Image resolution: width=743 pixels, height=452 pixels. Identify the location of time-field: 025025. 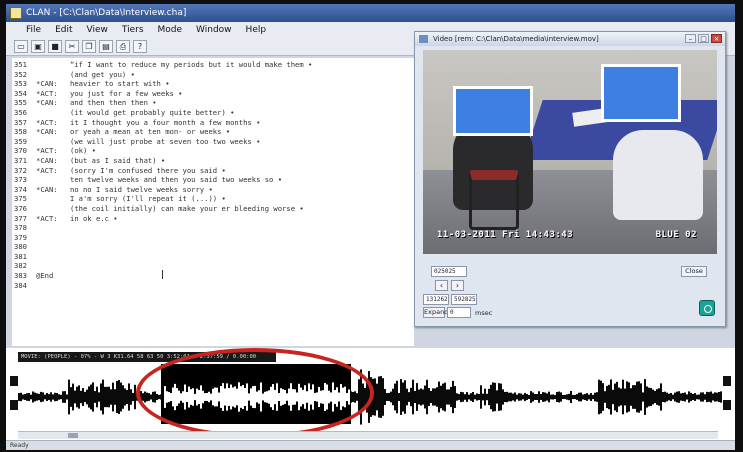
(449, 271).